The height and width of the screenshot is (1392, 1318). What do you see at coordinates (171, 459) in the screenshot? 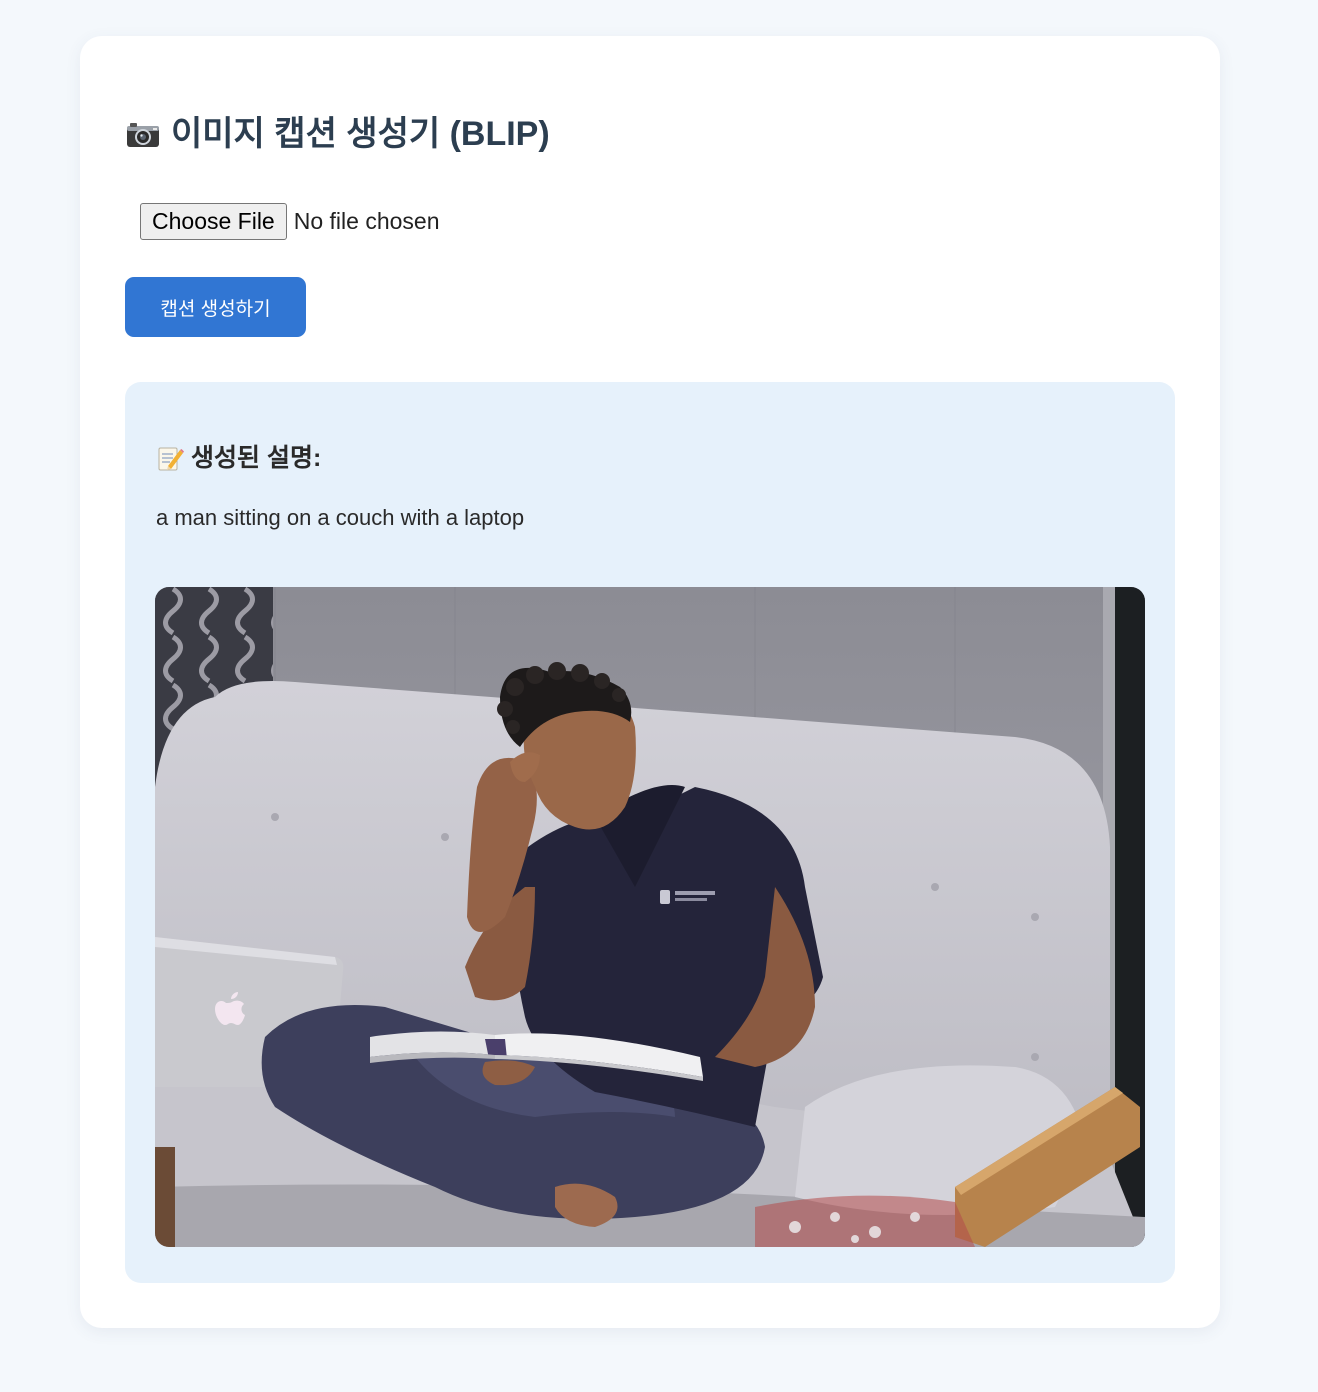
I see `memo-icon` at bounding box center [171, 459].